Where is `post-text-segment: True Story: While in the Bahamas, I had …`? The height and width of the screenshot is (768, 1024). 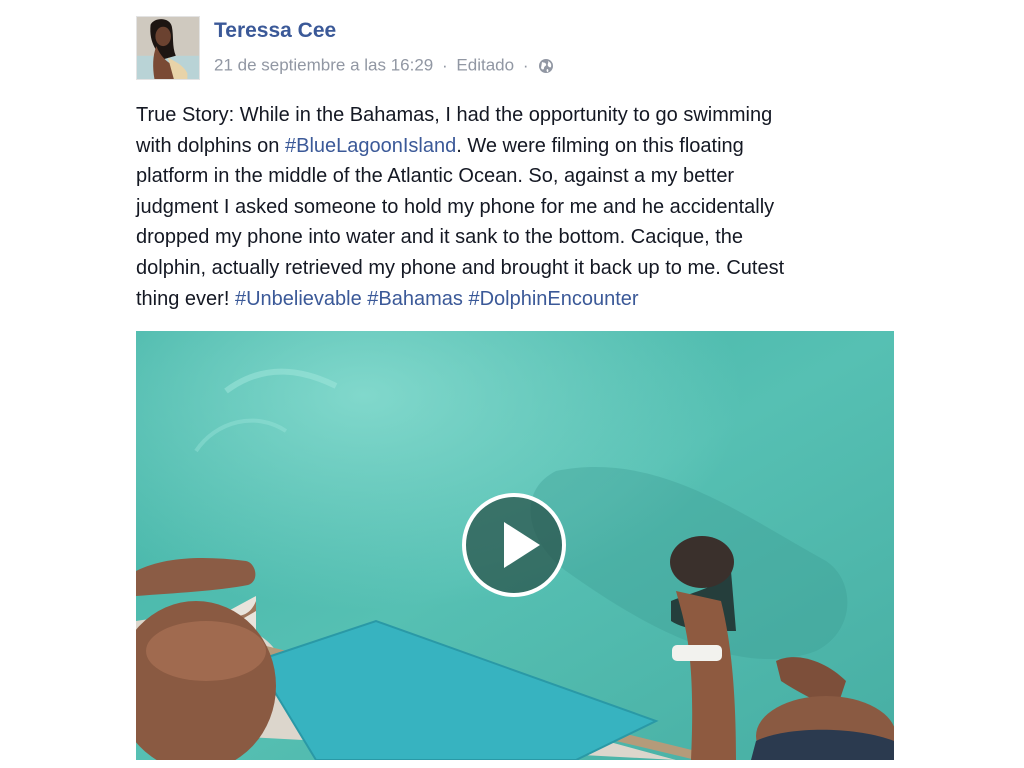 post-text-segment: True Story: While in the Bahamas, I had … is located at coordinates (454, 115).